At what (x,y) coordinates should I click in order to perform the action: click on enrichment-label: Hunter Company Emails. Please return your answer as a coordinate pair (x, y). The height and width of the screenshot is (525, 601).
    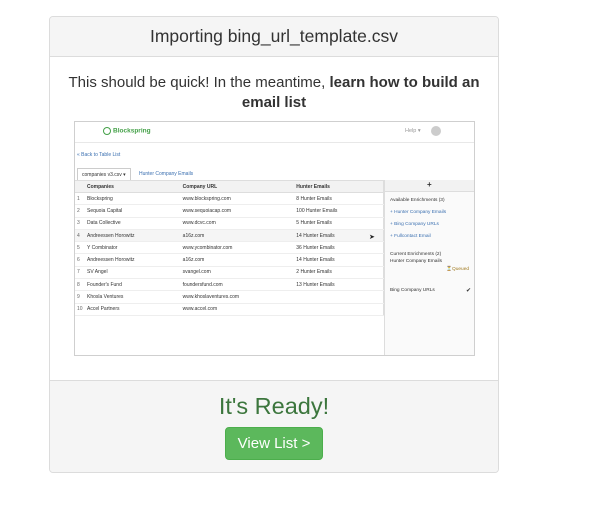
    Looking at the image, I should click on (420, 212).